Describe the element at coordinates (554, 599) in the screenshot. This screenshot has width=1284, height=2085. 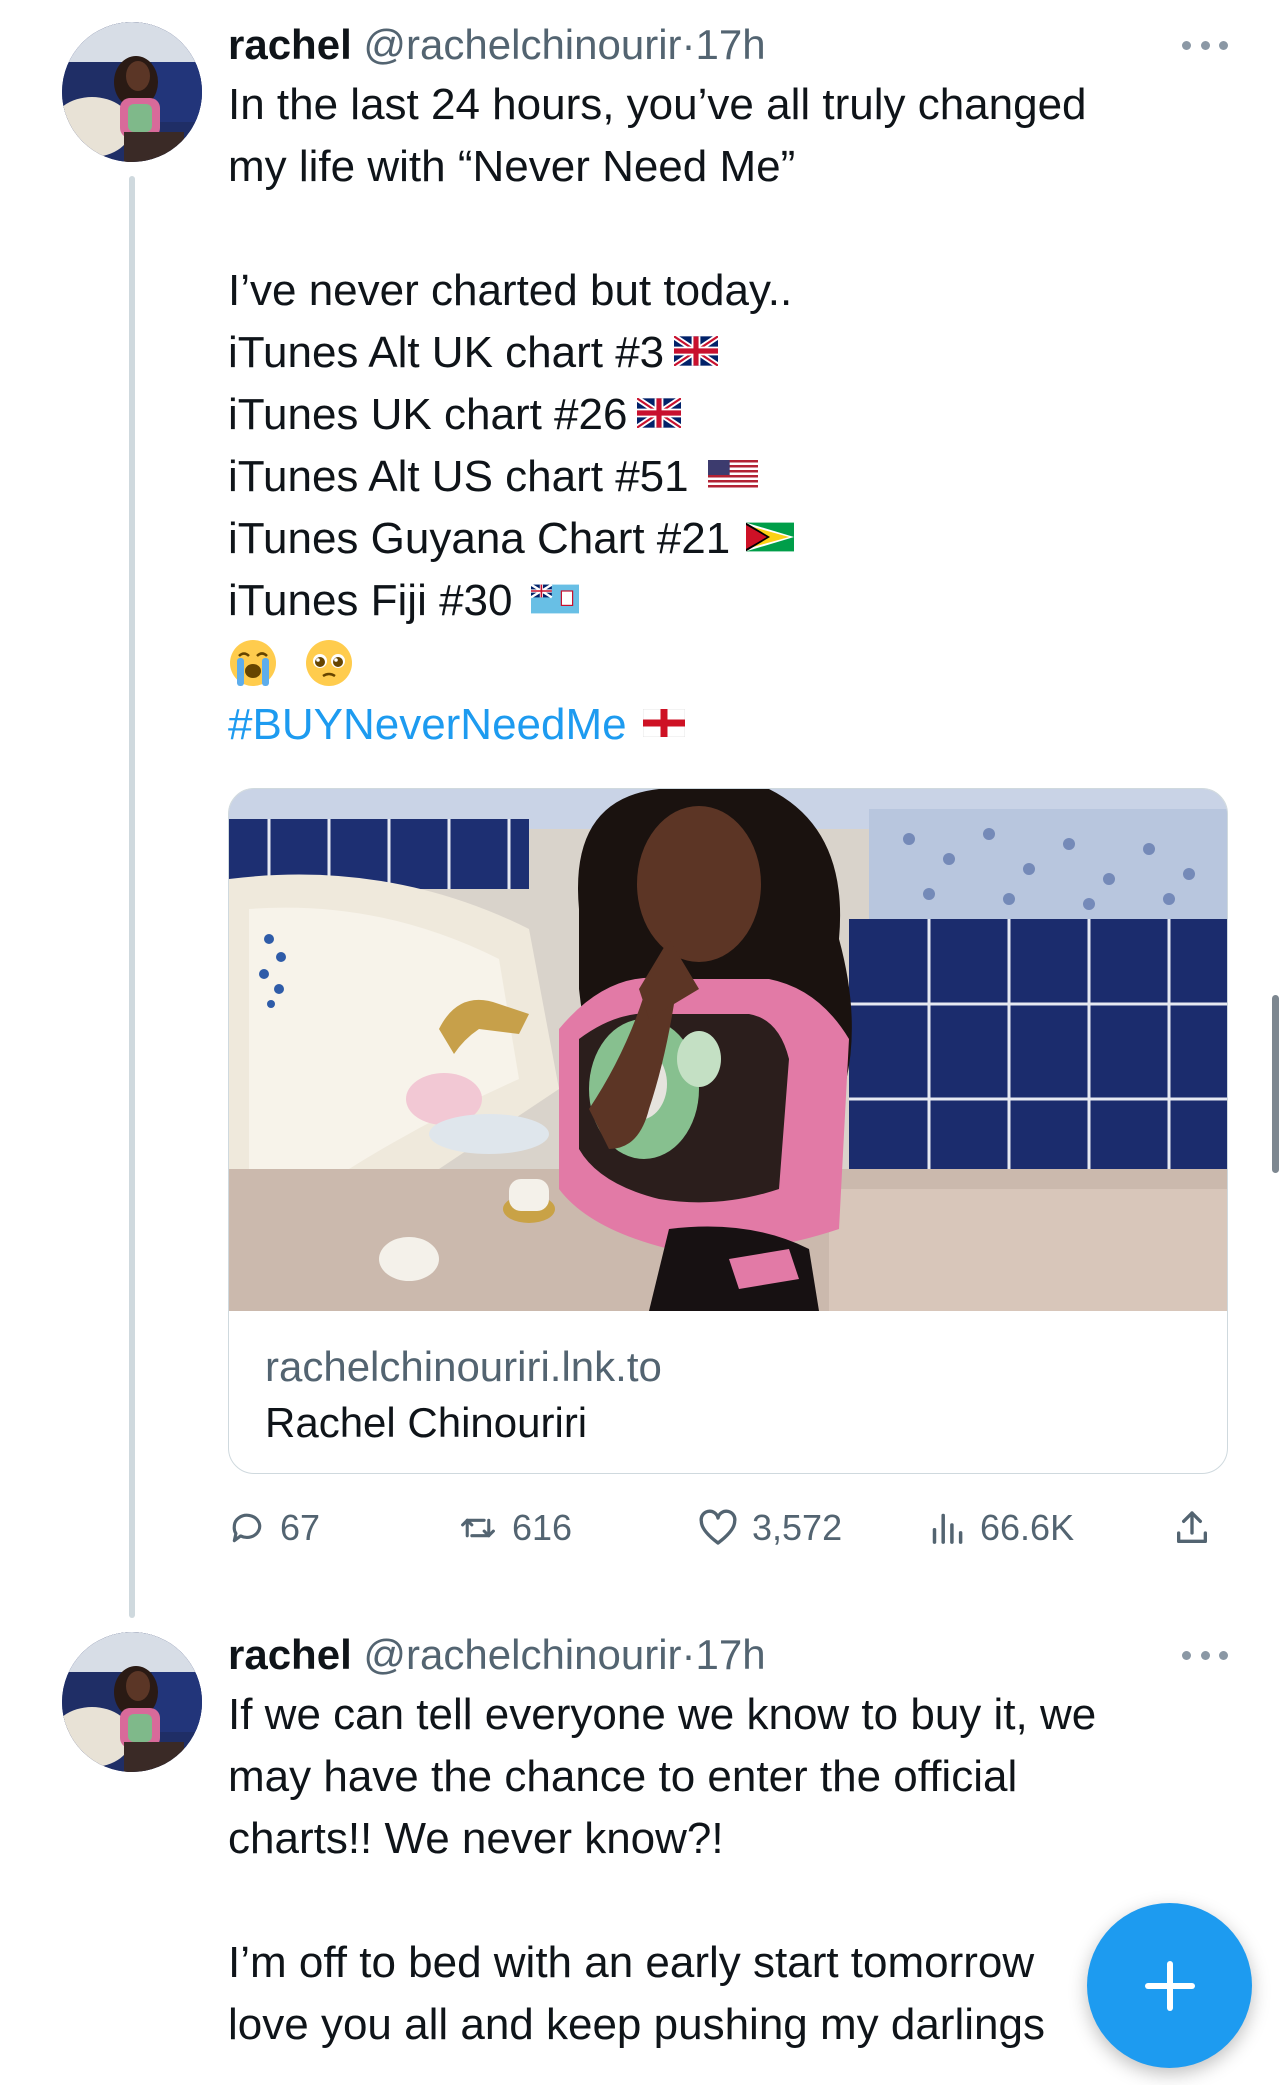
I see `fiji-flag-icon` at that location.